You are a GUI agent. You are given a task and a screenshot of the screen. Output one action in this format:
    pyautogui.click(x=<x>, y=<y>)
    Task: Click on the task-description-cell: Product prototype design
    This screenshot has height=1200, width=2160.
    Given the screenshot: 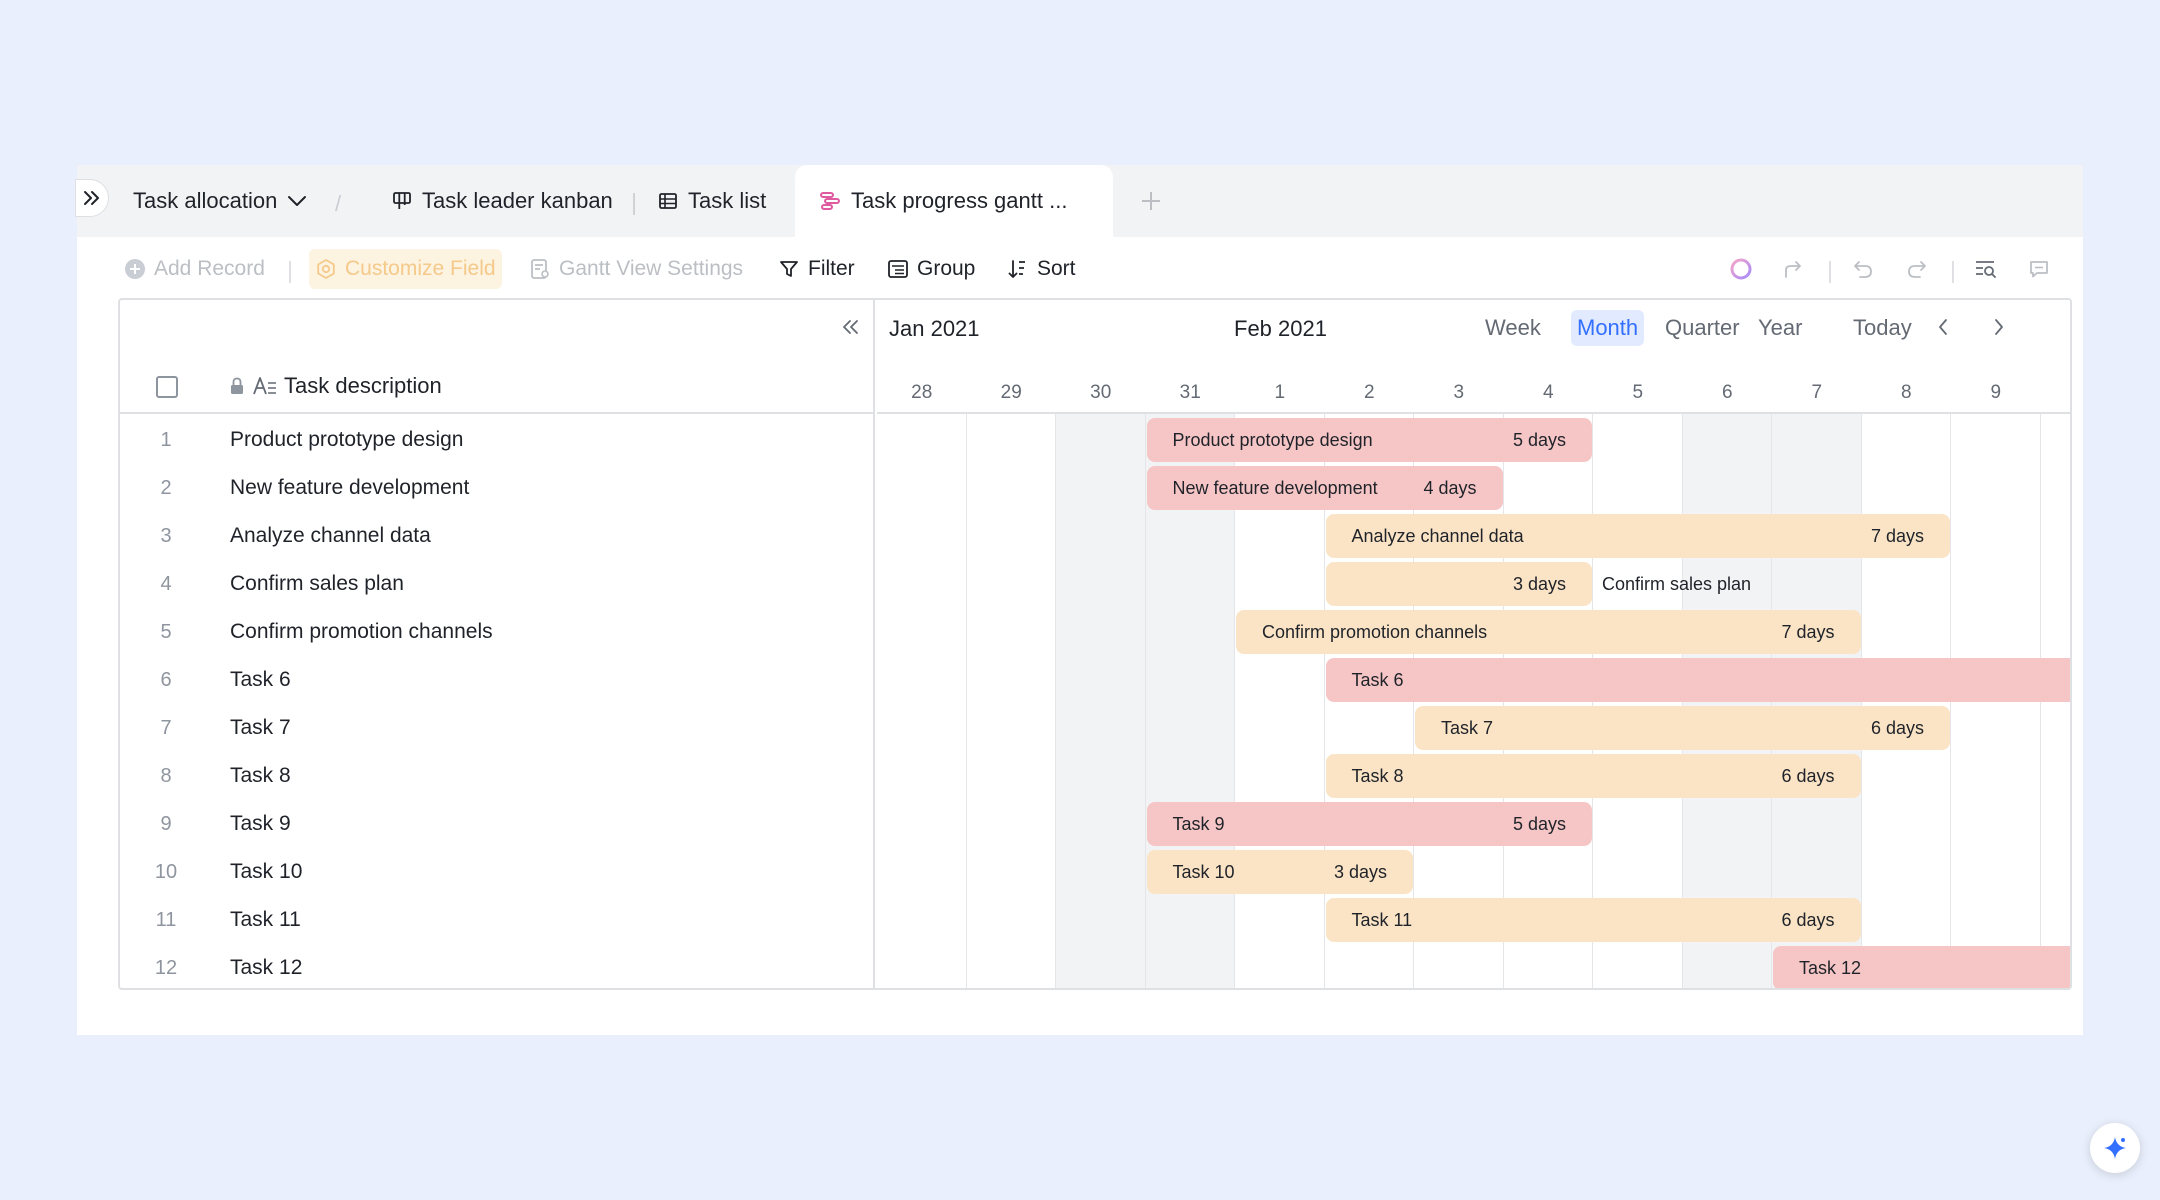 What is the action you would take?
    pyautogui.click(x=346, y=440)
    